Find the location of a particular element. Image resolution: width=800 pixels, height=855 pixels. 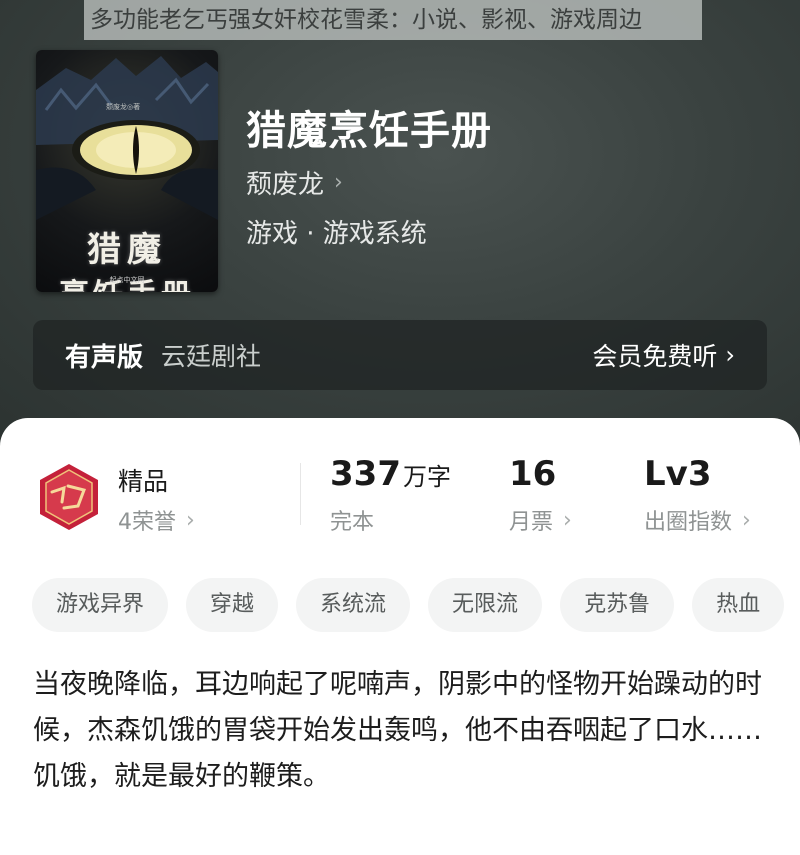

tag-chip: 克苏鲁 is located at coordinates (617, 605).